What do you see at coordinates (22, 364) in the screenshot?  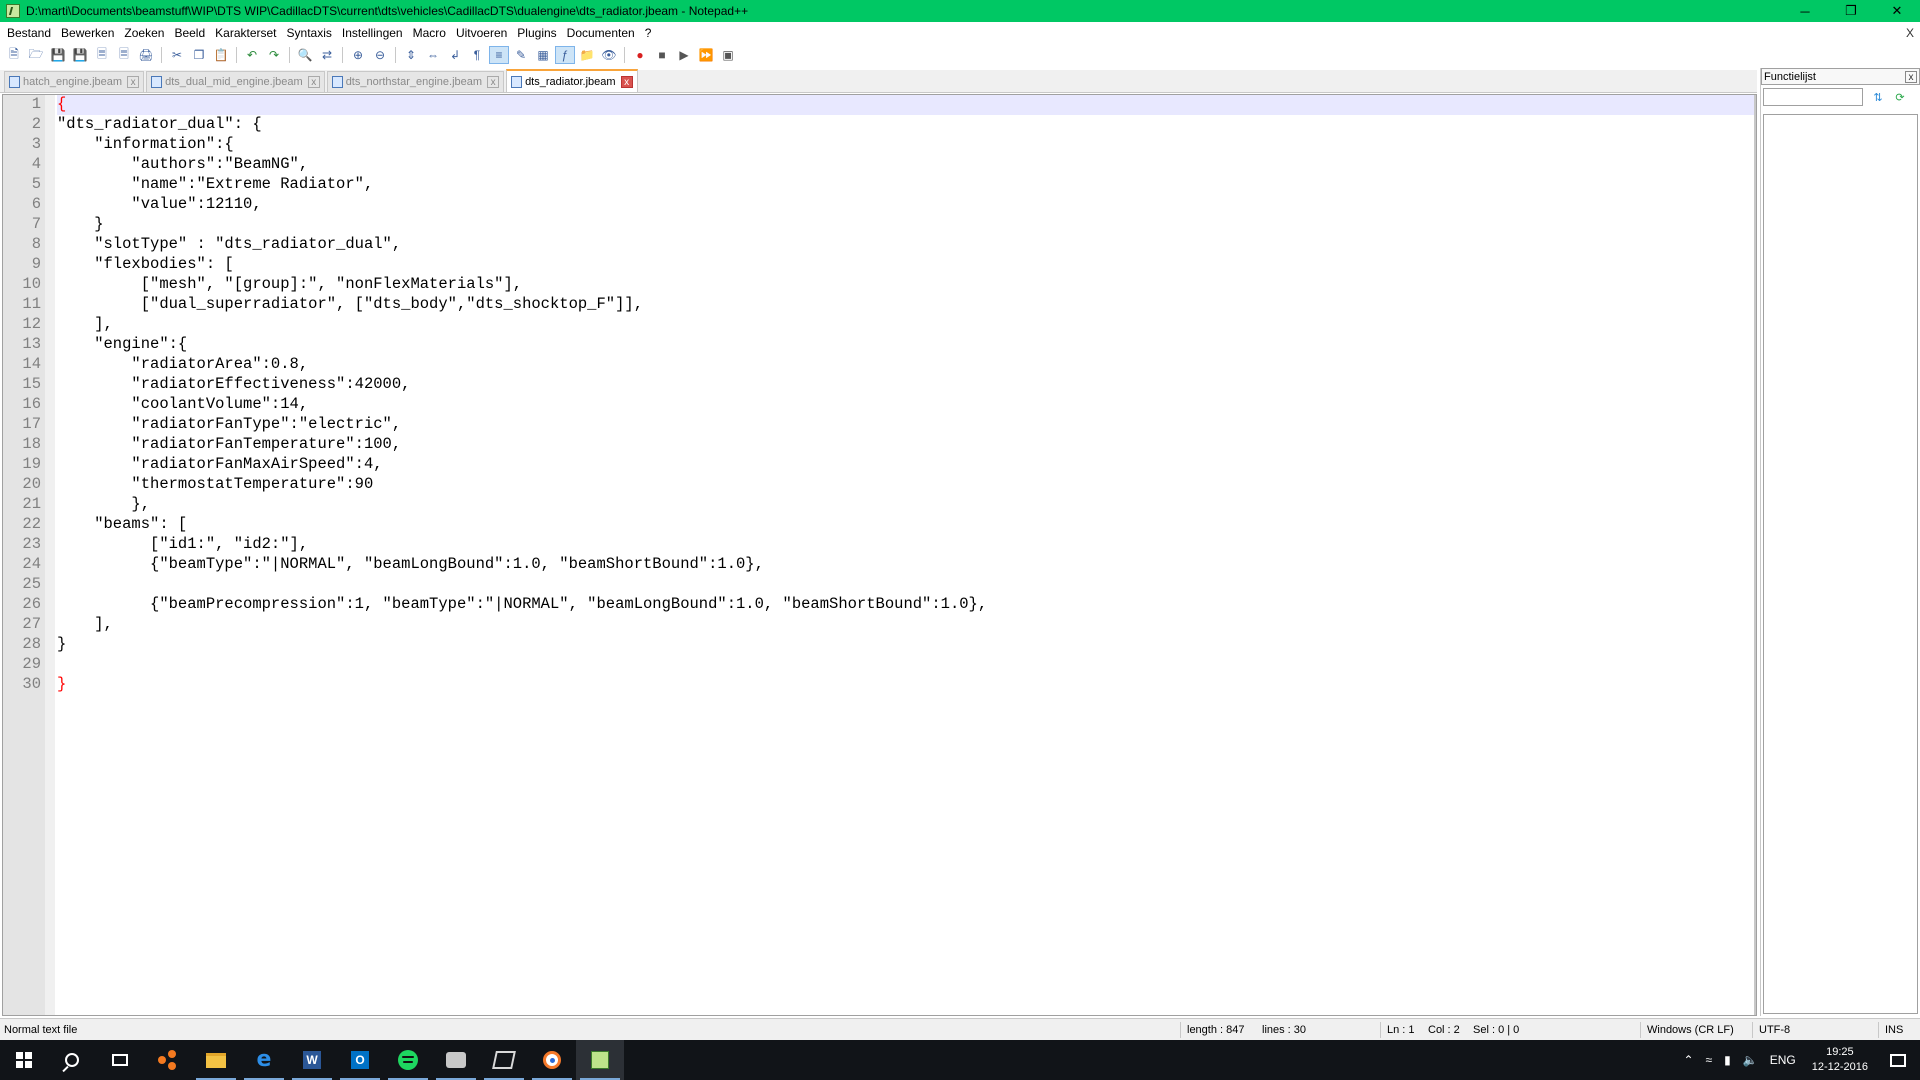 I see `line-number: 14` at bounding box center [22, 364].